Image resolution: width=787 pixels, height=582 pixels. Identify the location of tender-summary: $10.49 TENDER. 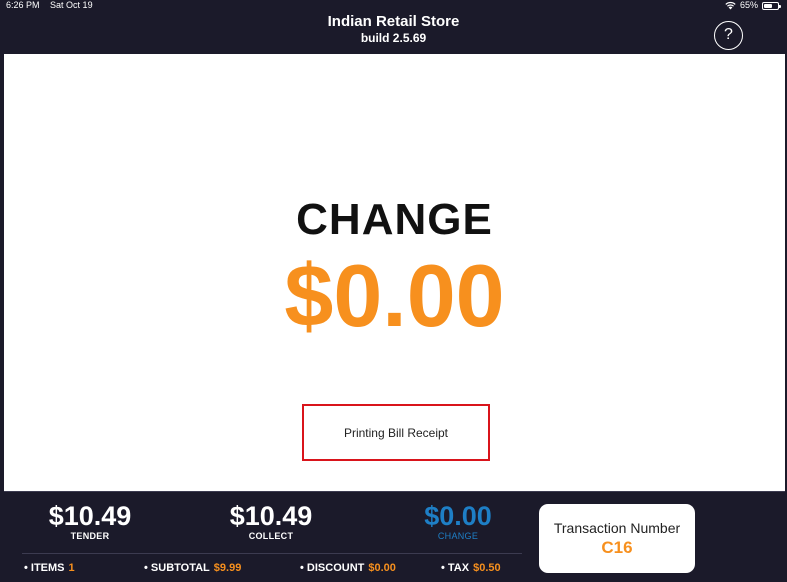
(90, 521).